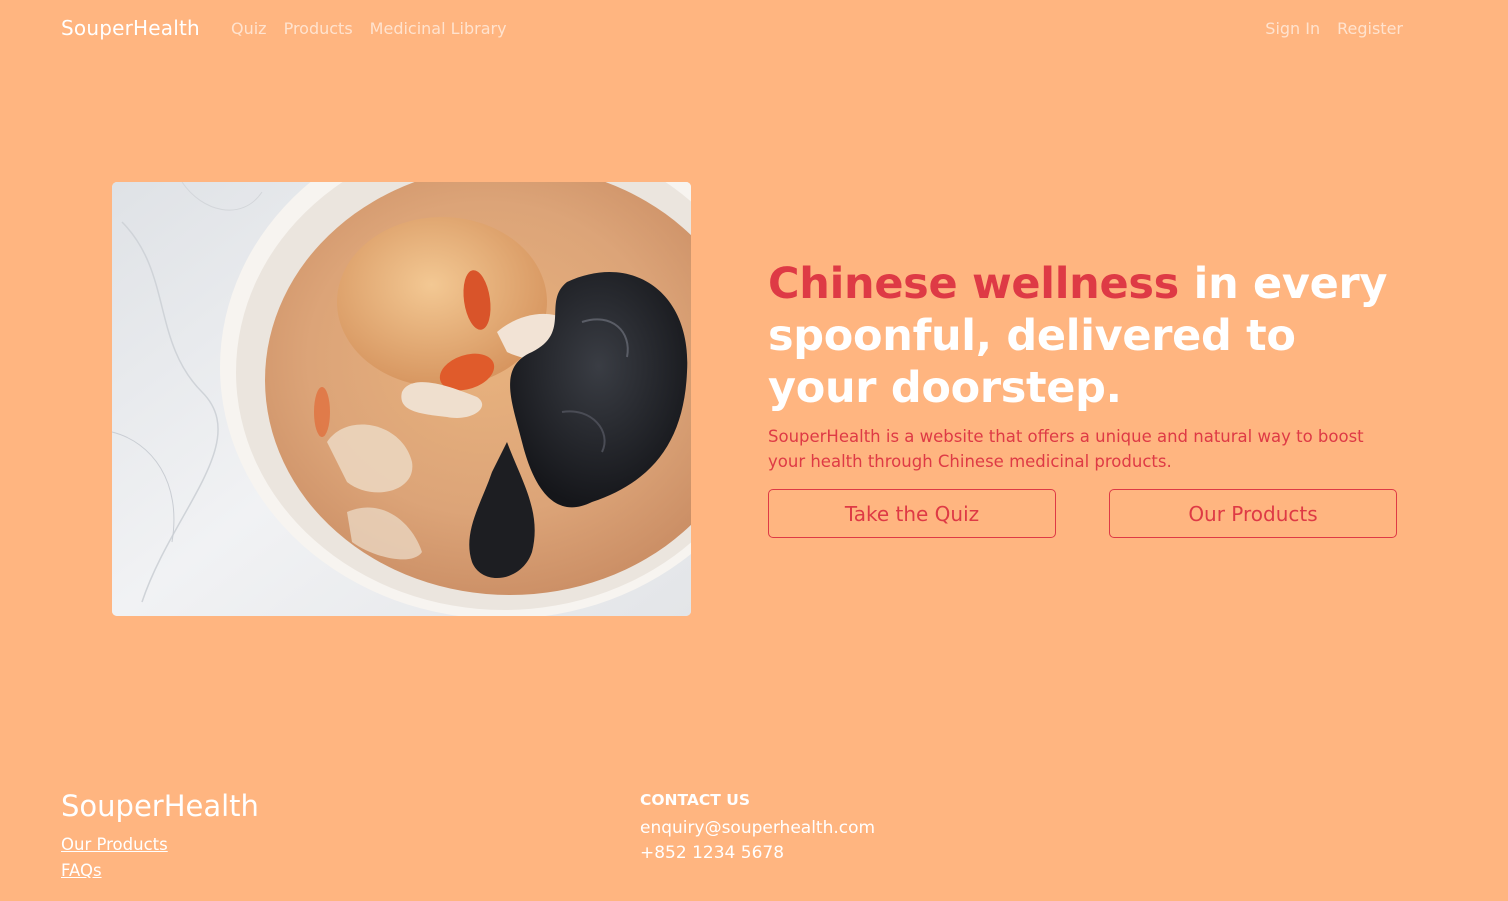 Image resolution: width=1508 pixels, height=901 pixels. What do you see at coordinates (1083, 514) in the screenshot?
I see `hero-cta-group: Take the Quiz Our Products` at bounding box center [1083, 514].